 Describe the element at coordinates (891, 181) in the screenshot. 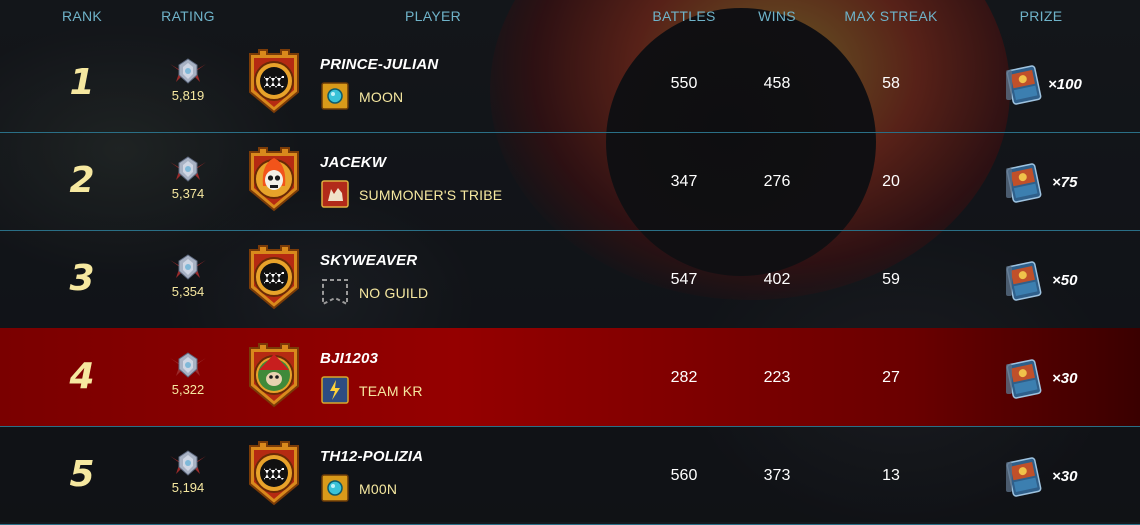

I see `max-streak-value: 20` at that location.